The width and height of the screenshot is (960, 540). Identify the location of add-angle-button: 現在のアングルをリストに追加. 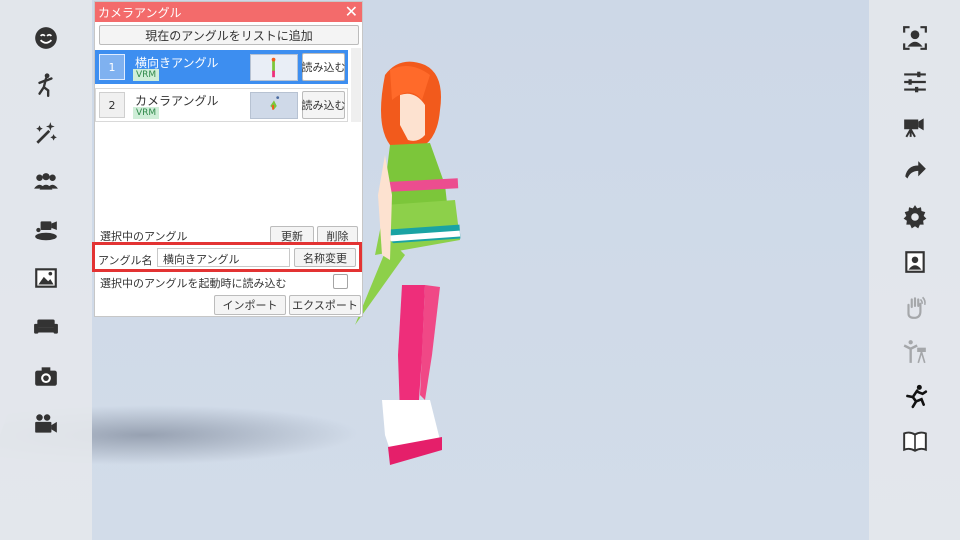
(229, 35).